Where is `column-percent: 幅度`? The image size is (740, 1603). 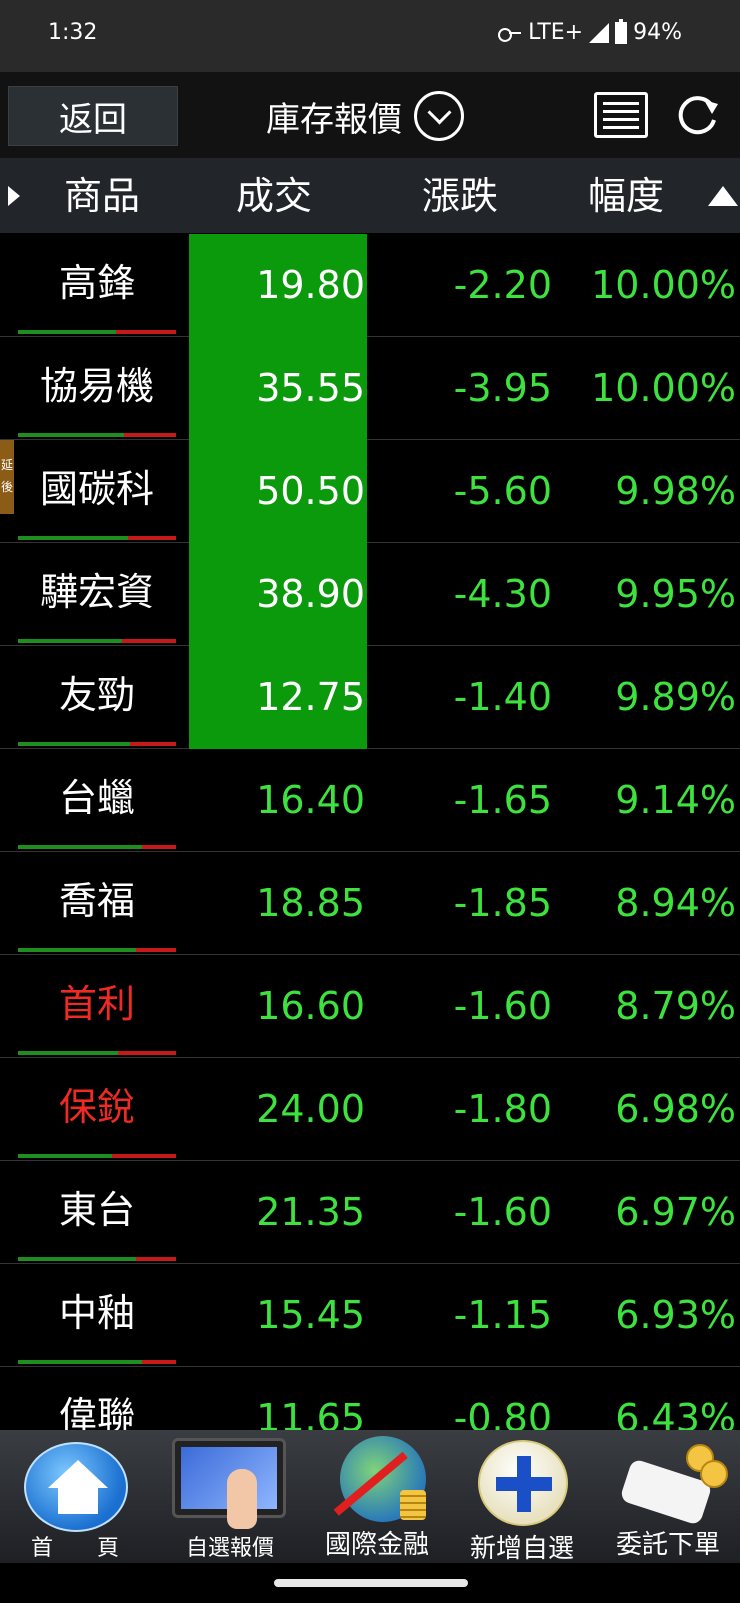
column-percent: 幅度 is located at coordinates (626, 196).